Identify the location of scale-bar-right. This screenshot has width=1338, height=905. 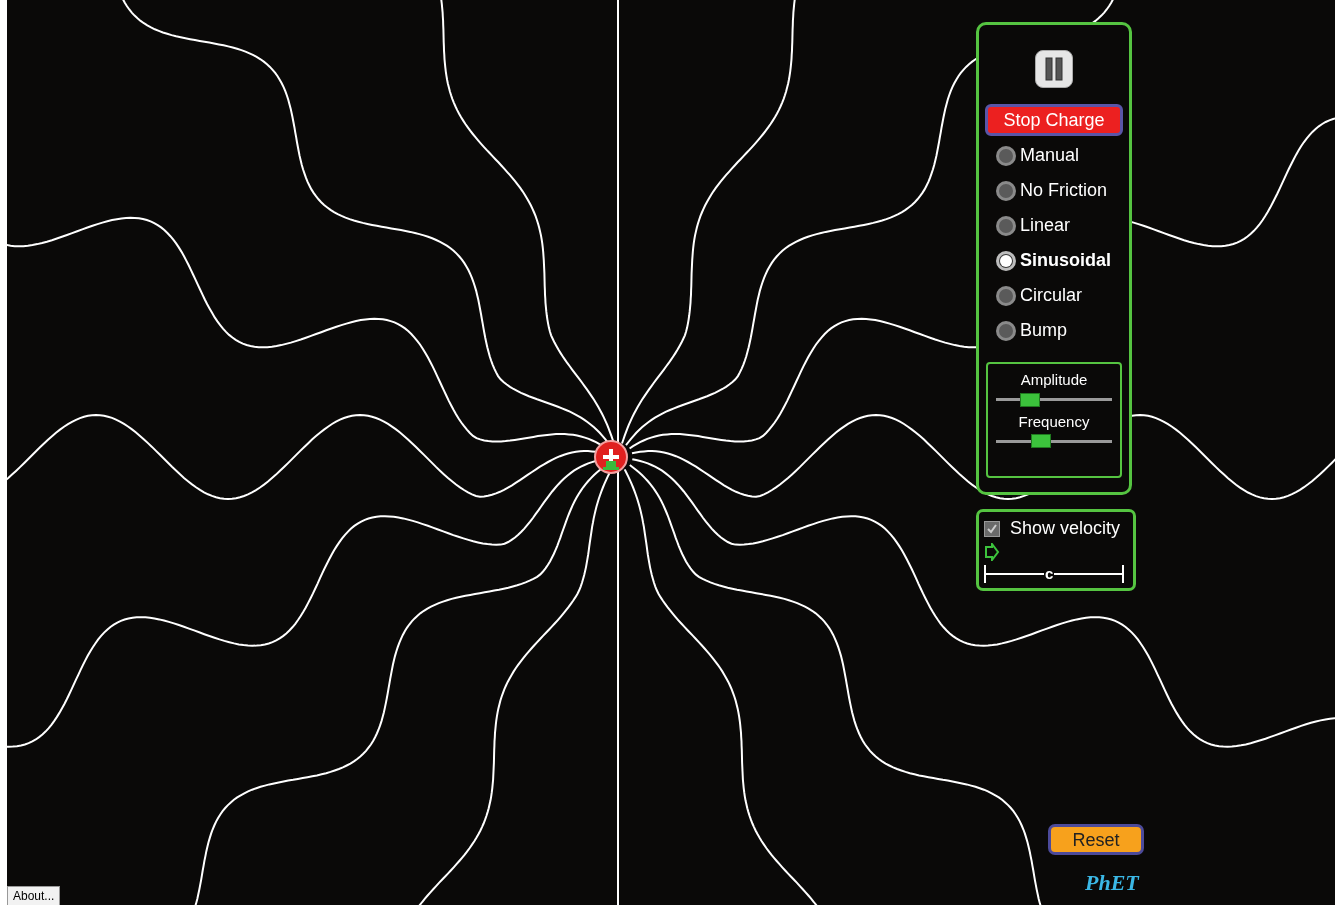
(1089, 574).